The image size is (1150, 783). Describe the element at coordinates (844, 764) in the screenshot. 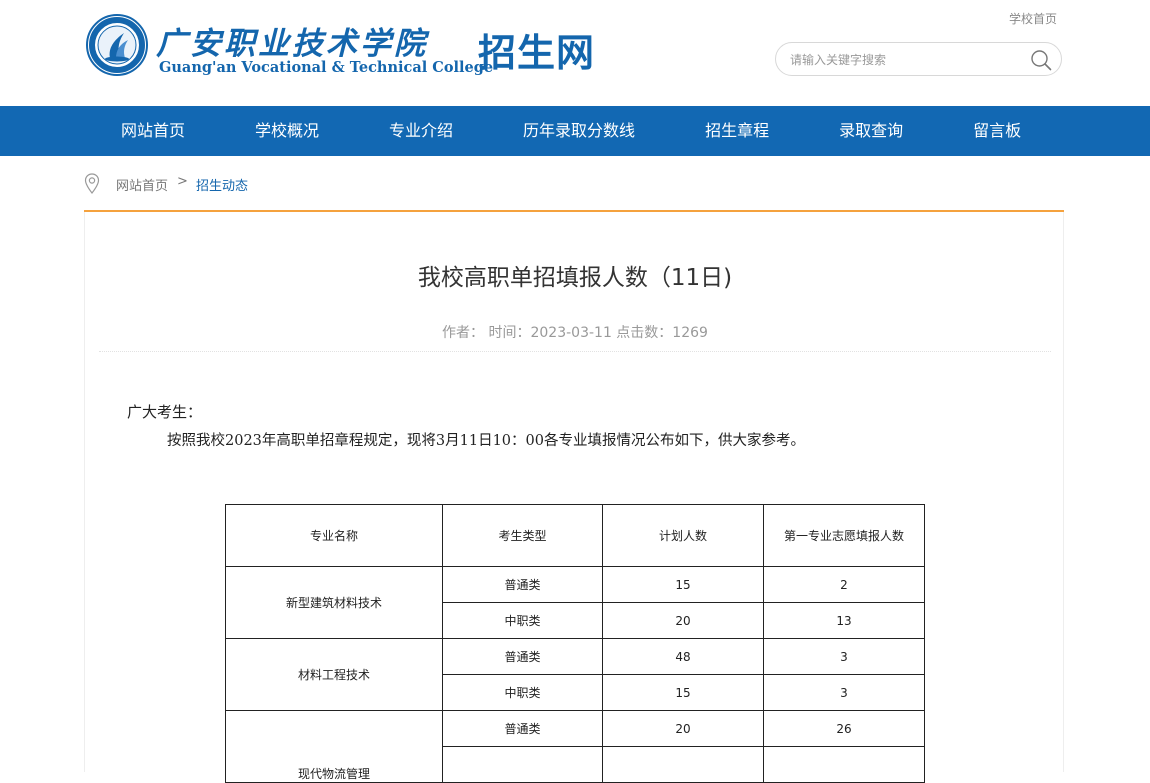

I see `applicant-count-cell` at that location.